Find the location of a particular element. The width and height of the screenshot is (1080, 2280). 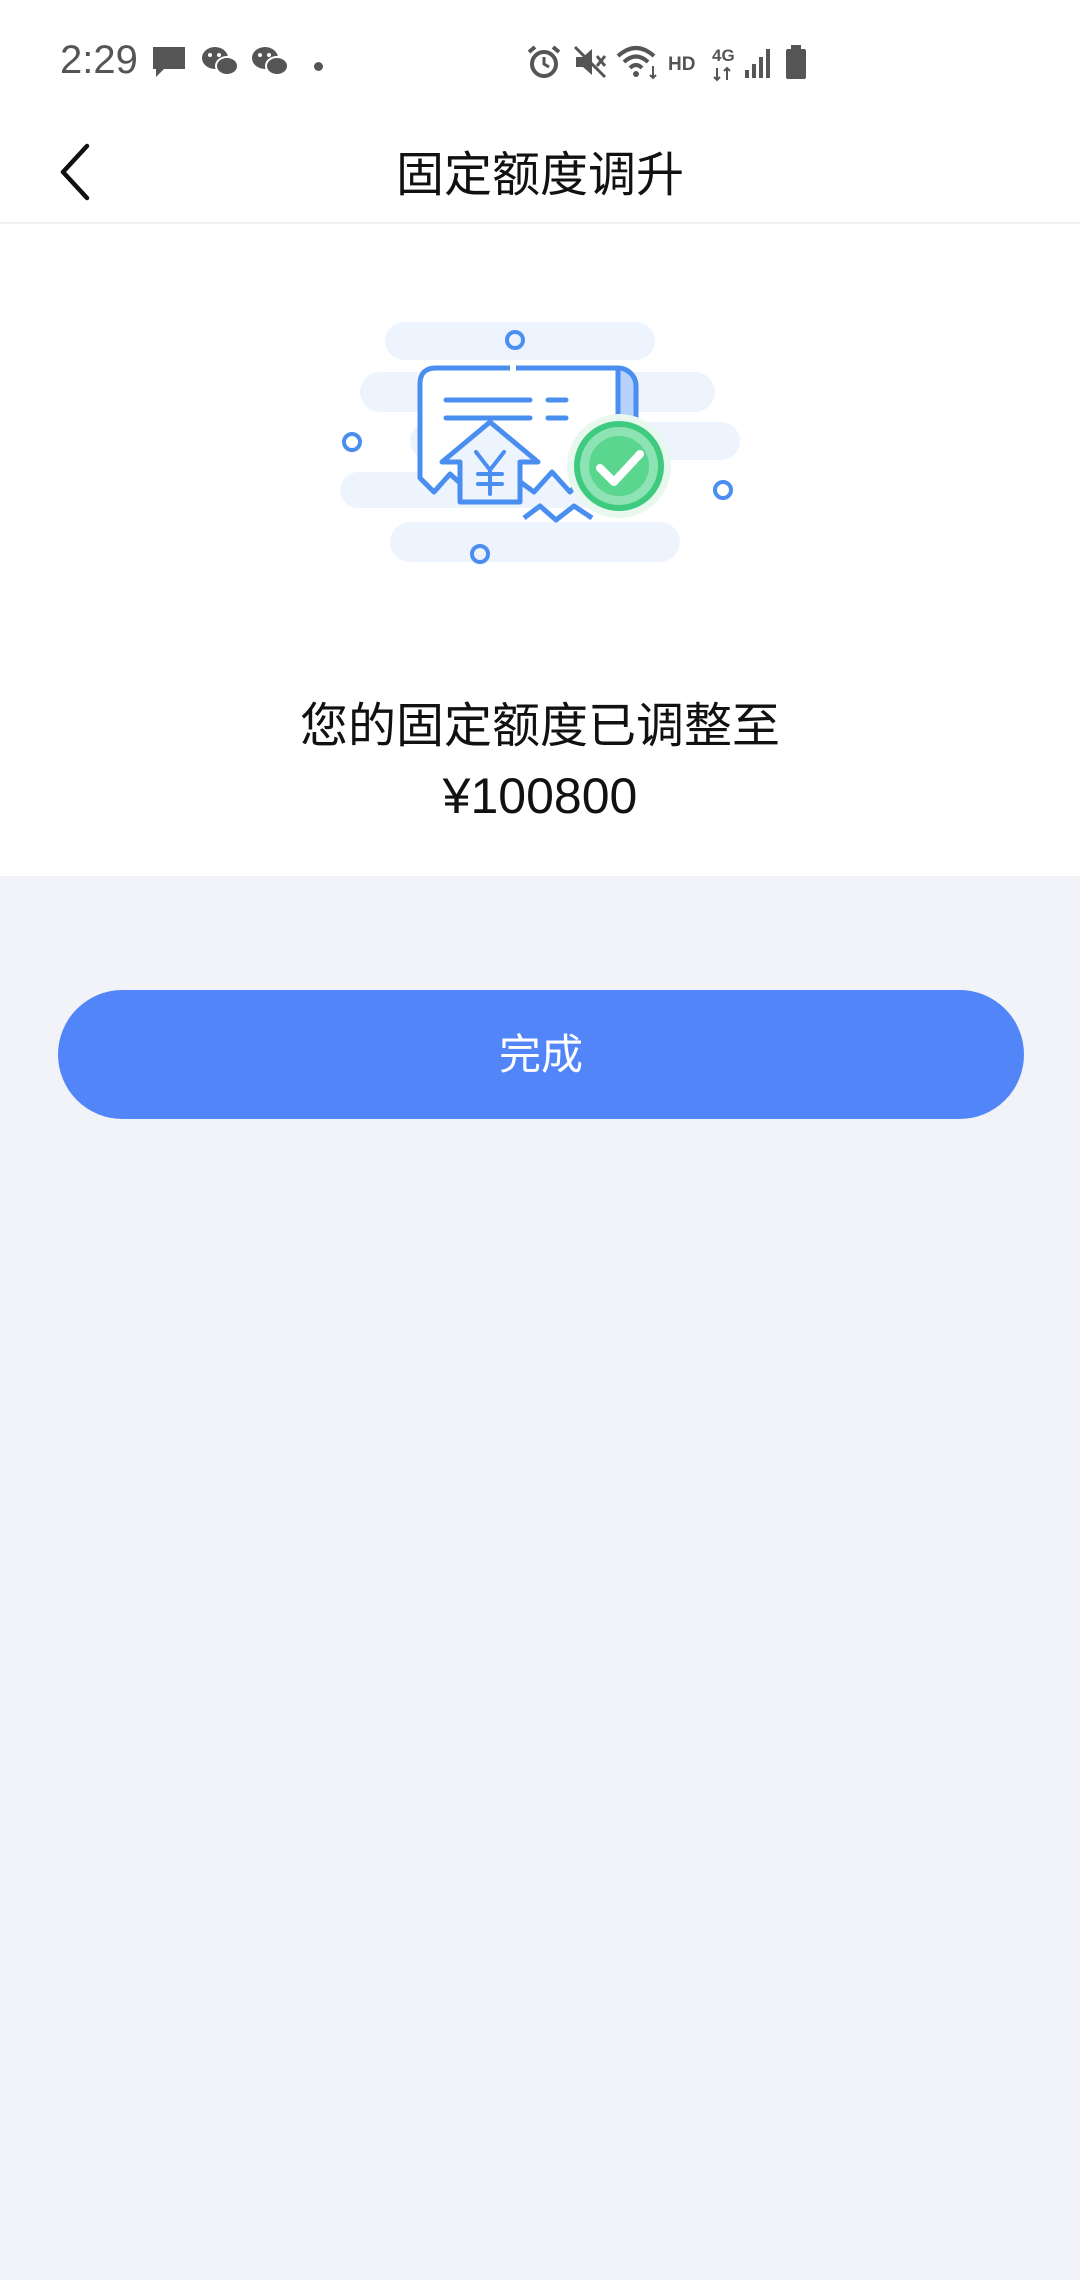

notification-dot is located at coordinates (318, 66).